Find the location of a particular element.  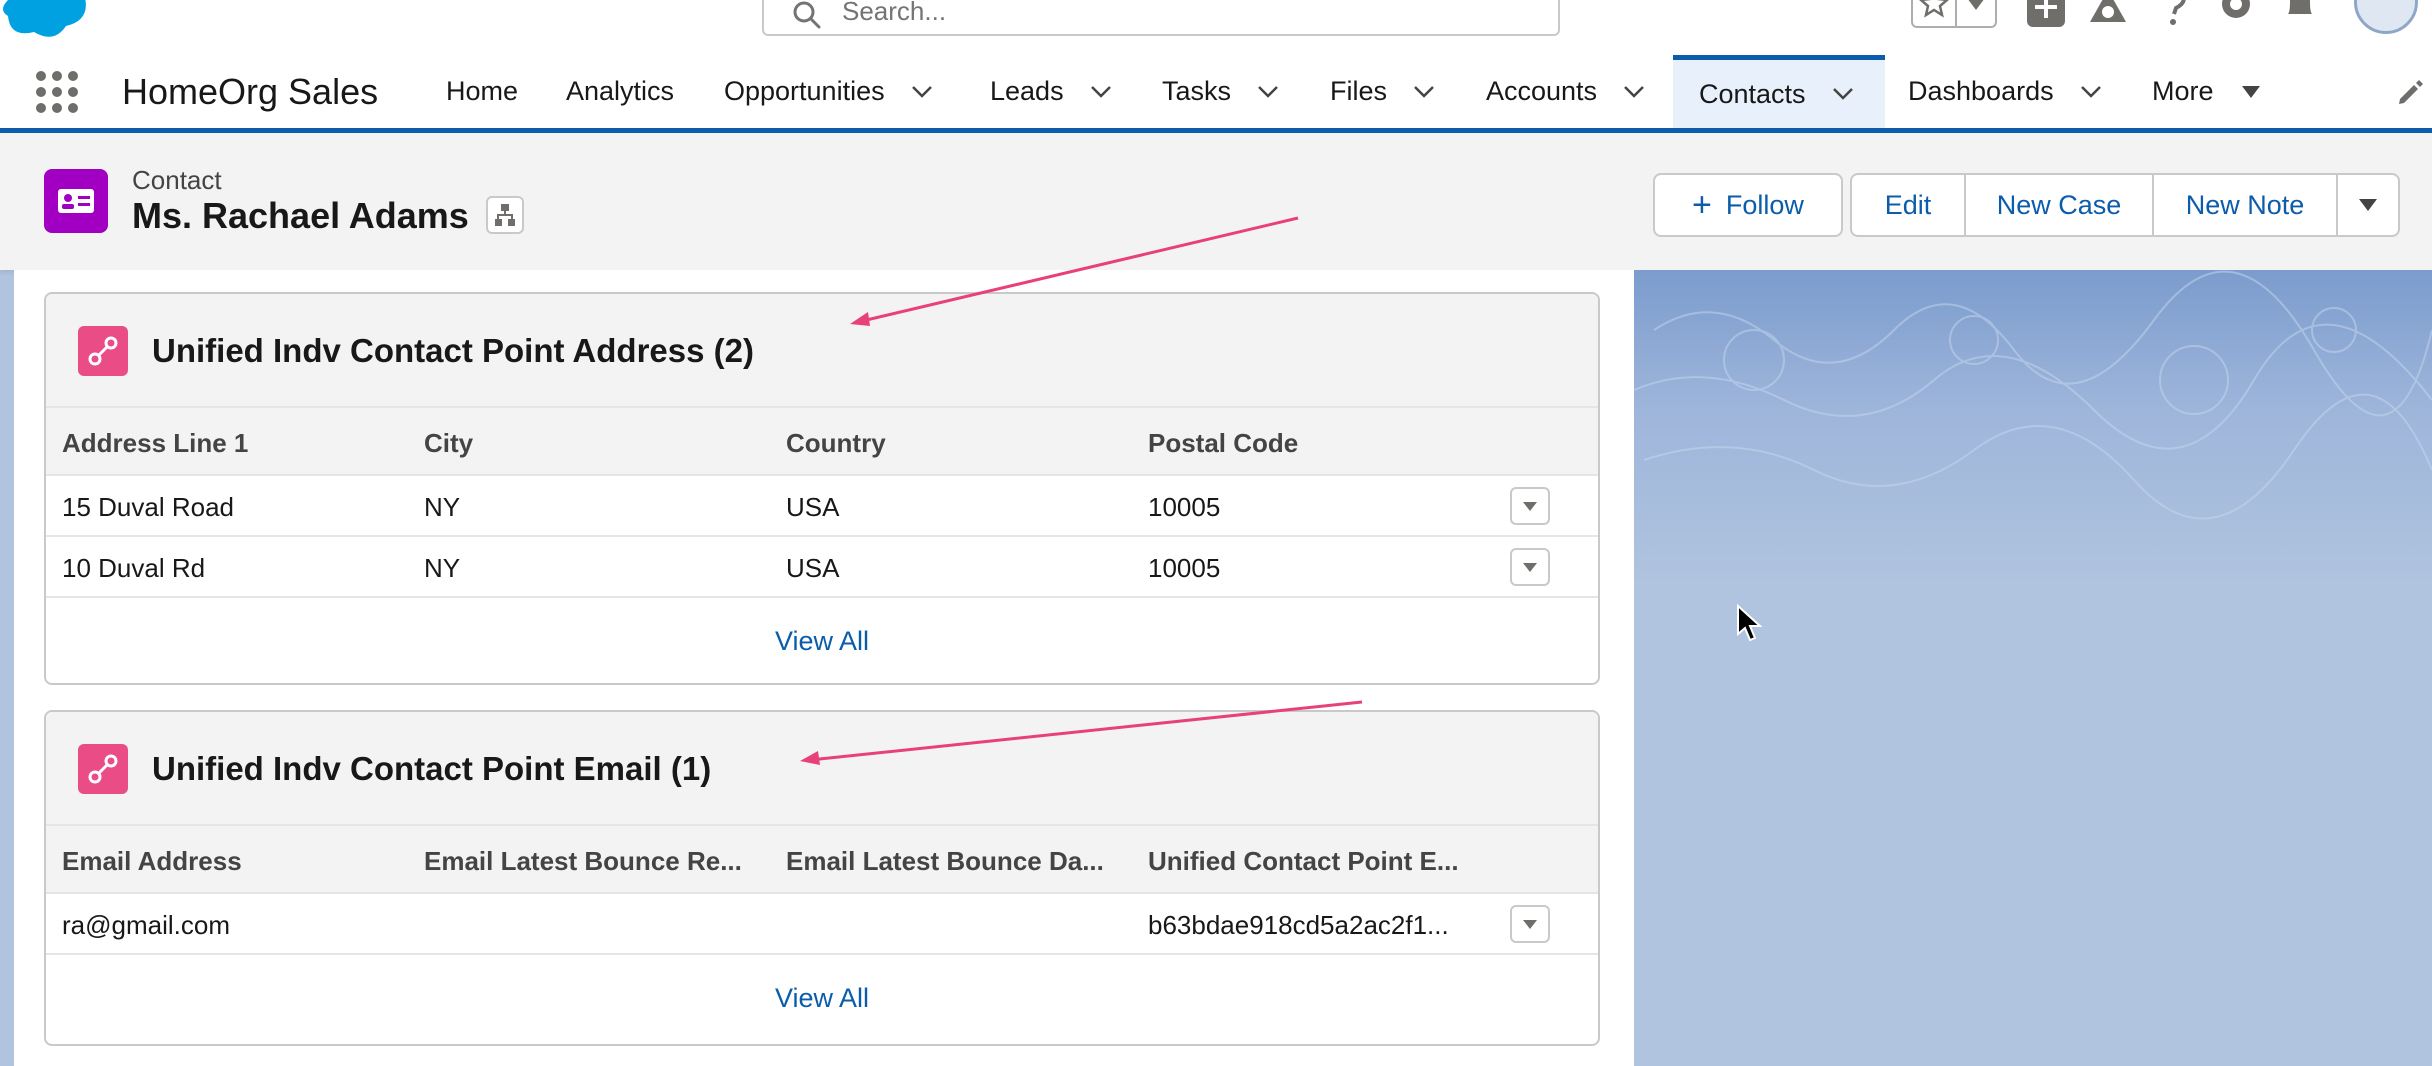

nav-item-leads: Leads is located at coordinates (1051, 91).